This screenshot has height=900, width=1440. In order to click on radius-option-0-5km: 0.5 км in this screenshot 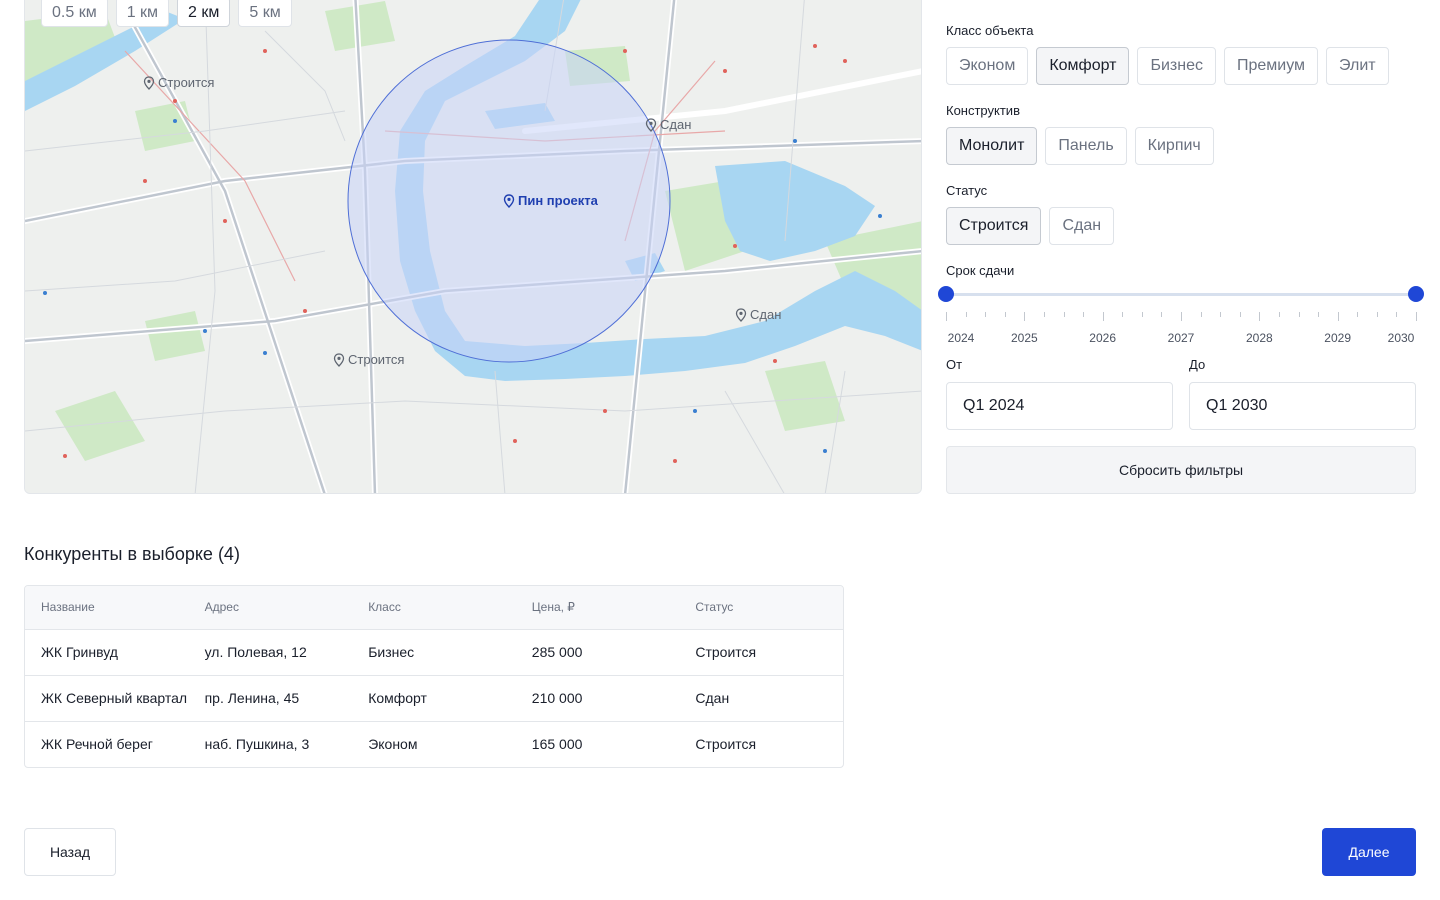, I will do `click(74, 13)`.